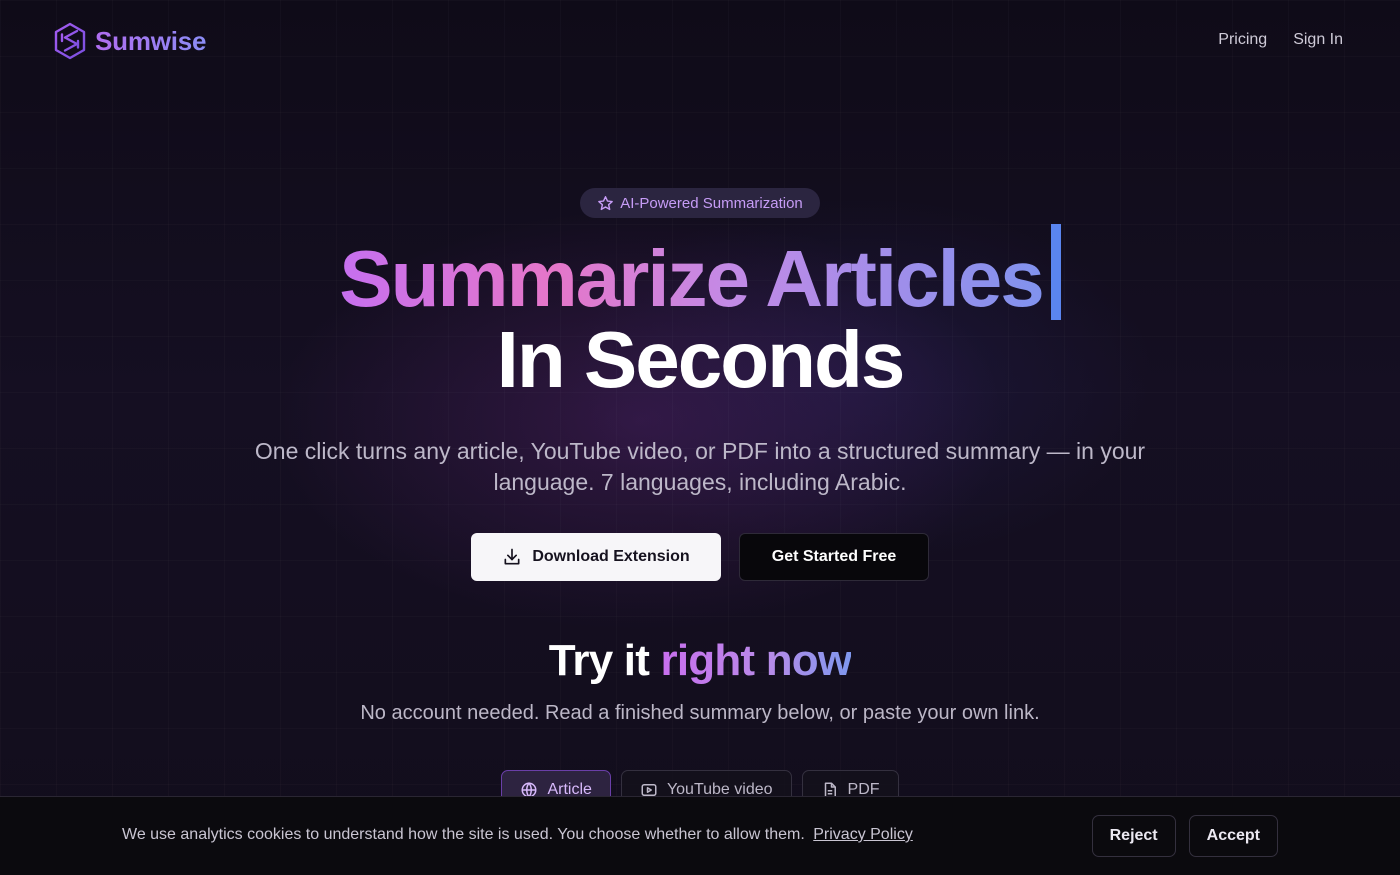 The image size is (1400, 875). I want to click on headline-line2: In Seconds, so click(701, 359).